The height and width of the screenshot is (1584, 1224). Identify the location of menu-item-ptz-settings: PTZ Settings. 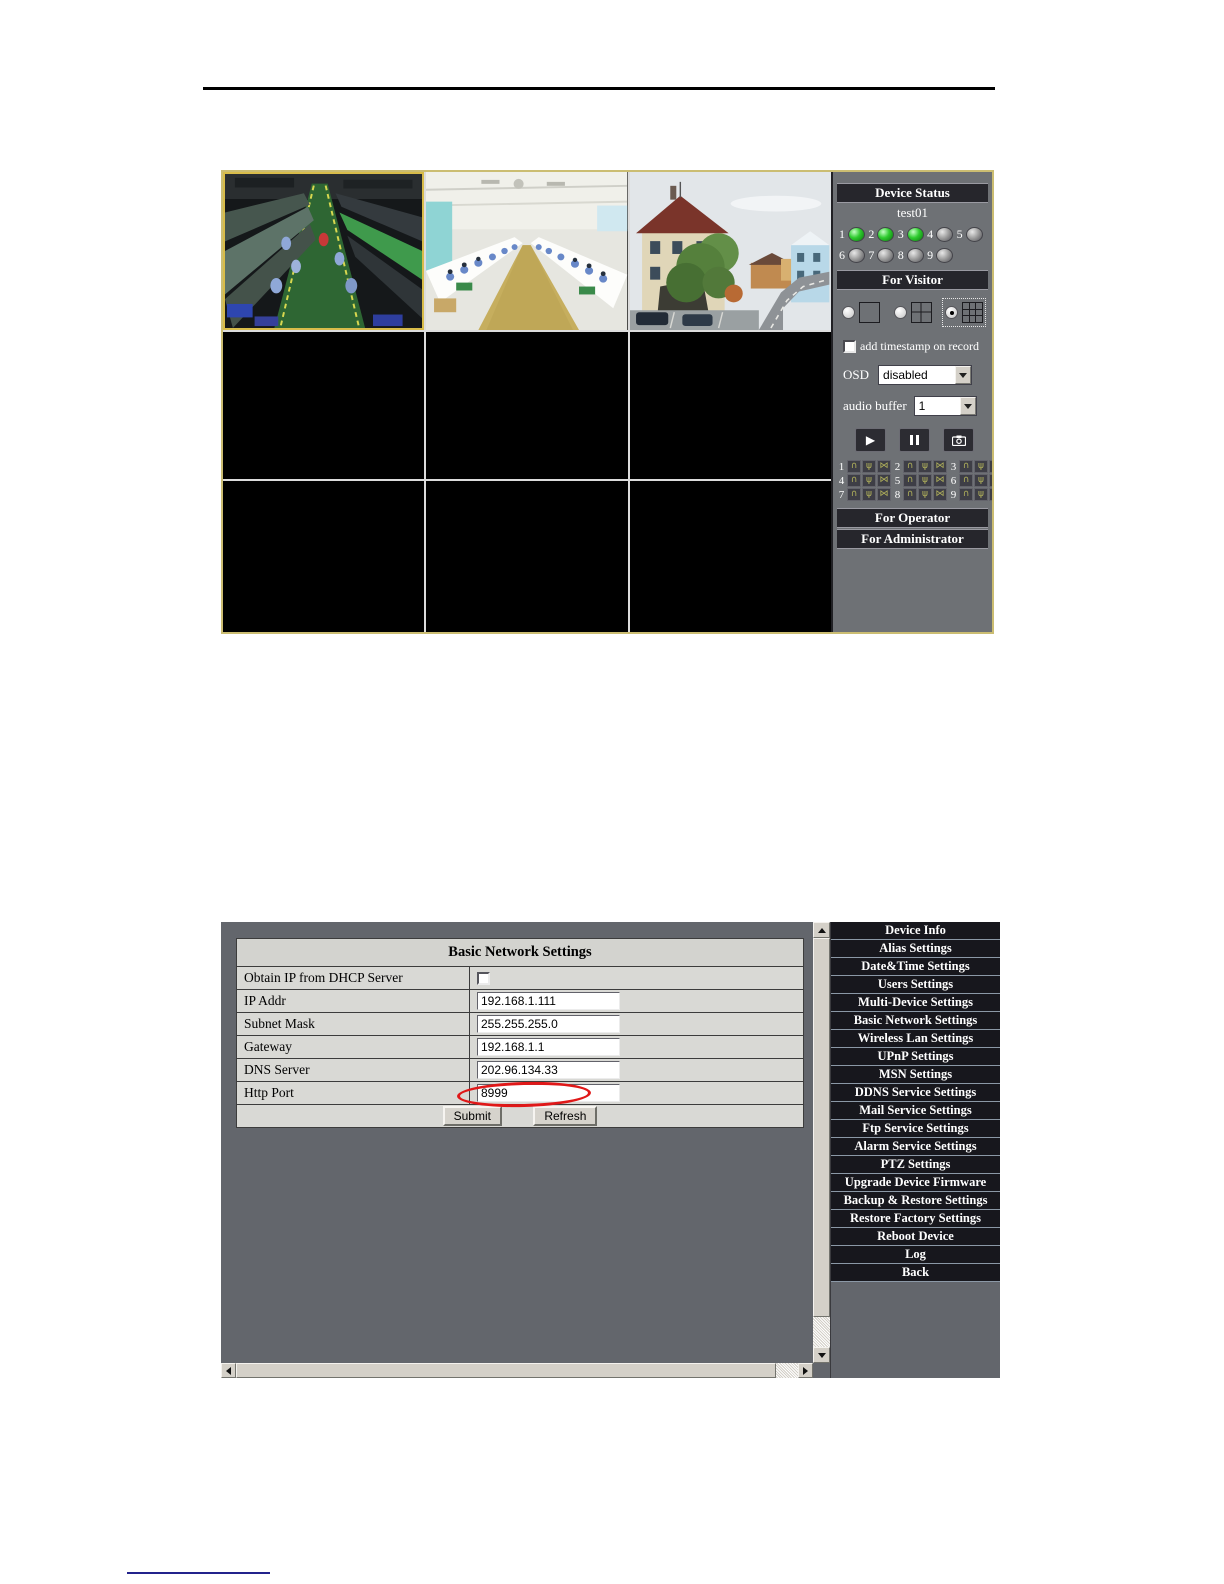
(915, 1165).